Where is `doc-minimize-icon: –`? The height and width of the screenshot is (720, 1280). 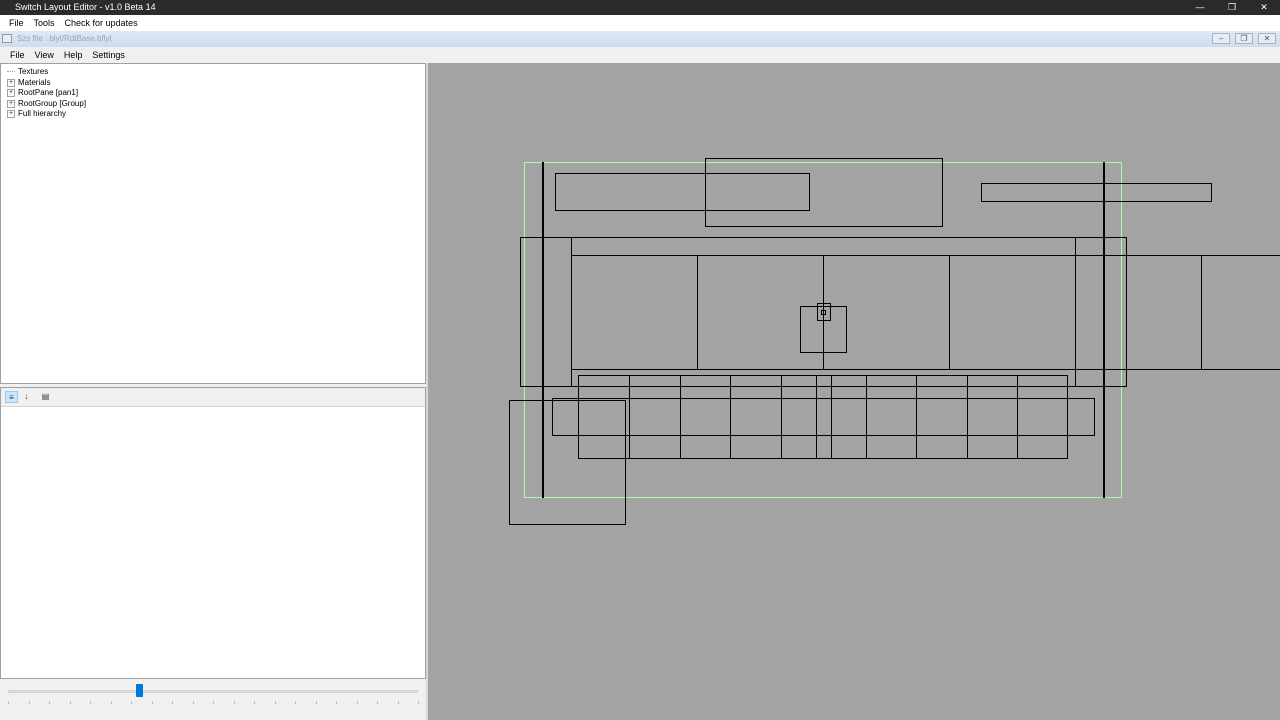 doc-minimize-icon: – is located at coordinates (1221, 38).